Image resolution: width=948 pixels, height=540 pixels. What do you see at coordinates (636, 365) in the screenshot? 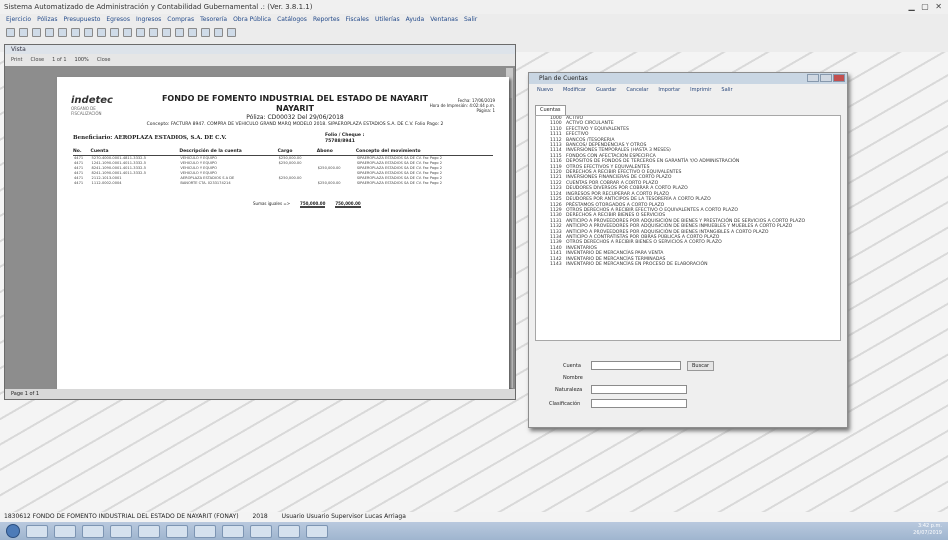
I see `cuenta-input` at bounding box center [636, 365].